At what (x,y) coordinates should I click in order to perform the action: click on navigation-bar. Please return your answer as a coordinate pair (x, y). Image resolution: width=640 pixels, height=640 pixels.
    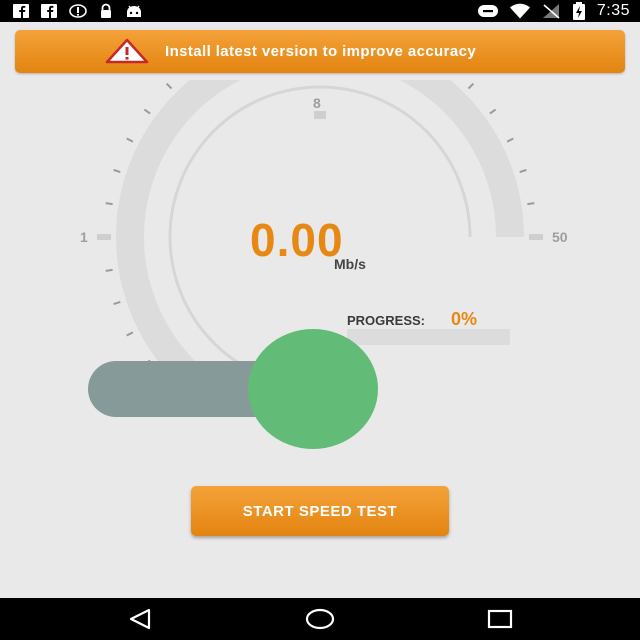
    Looking at the image, I should click on (320, 619).